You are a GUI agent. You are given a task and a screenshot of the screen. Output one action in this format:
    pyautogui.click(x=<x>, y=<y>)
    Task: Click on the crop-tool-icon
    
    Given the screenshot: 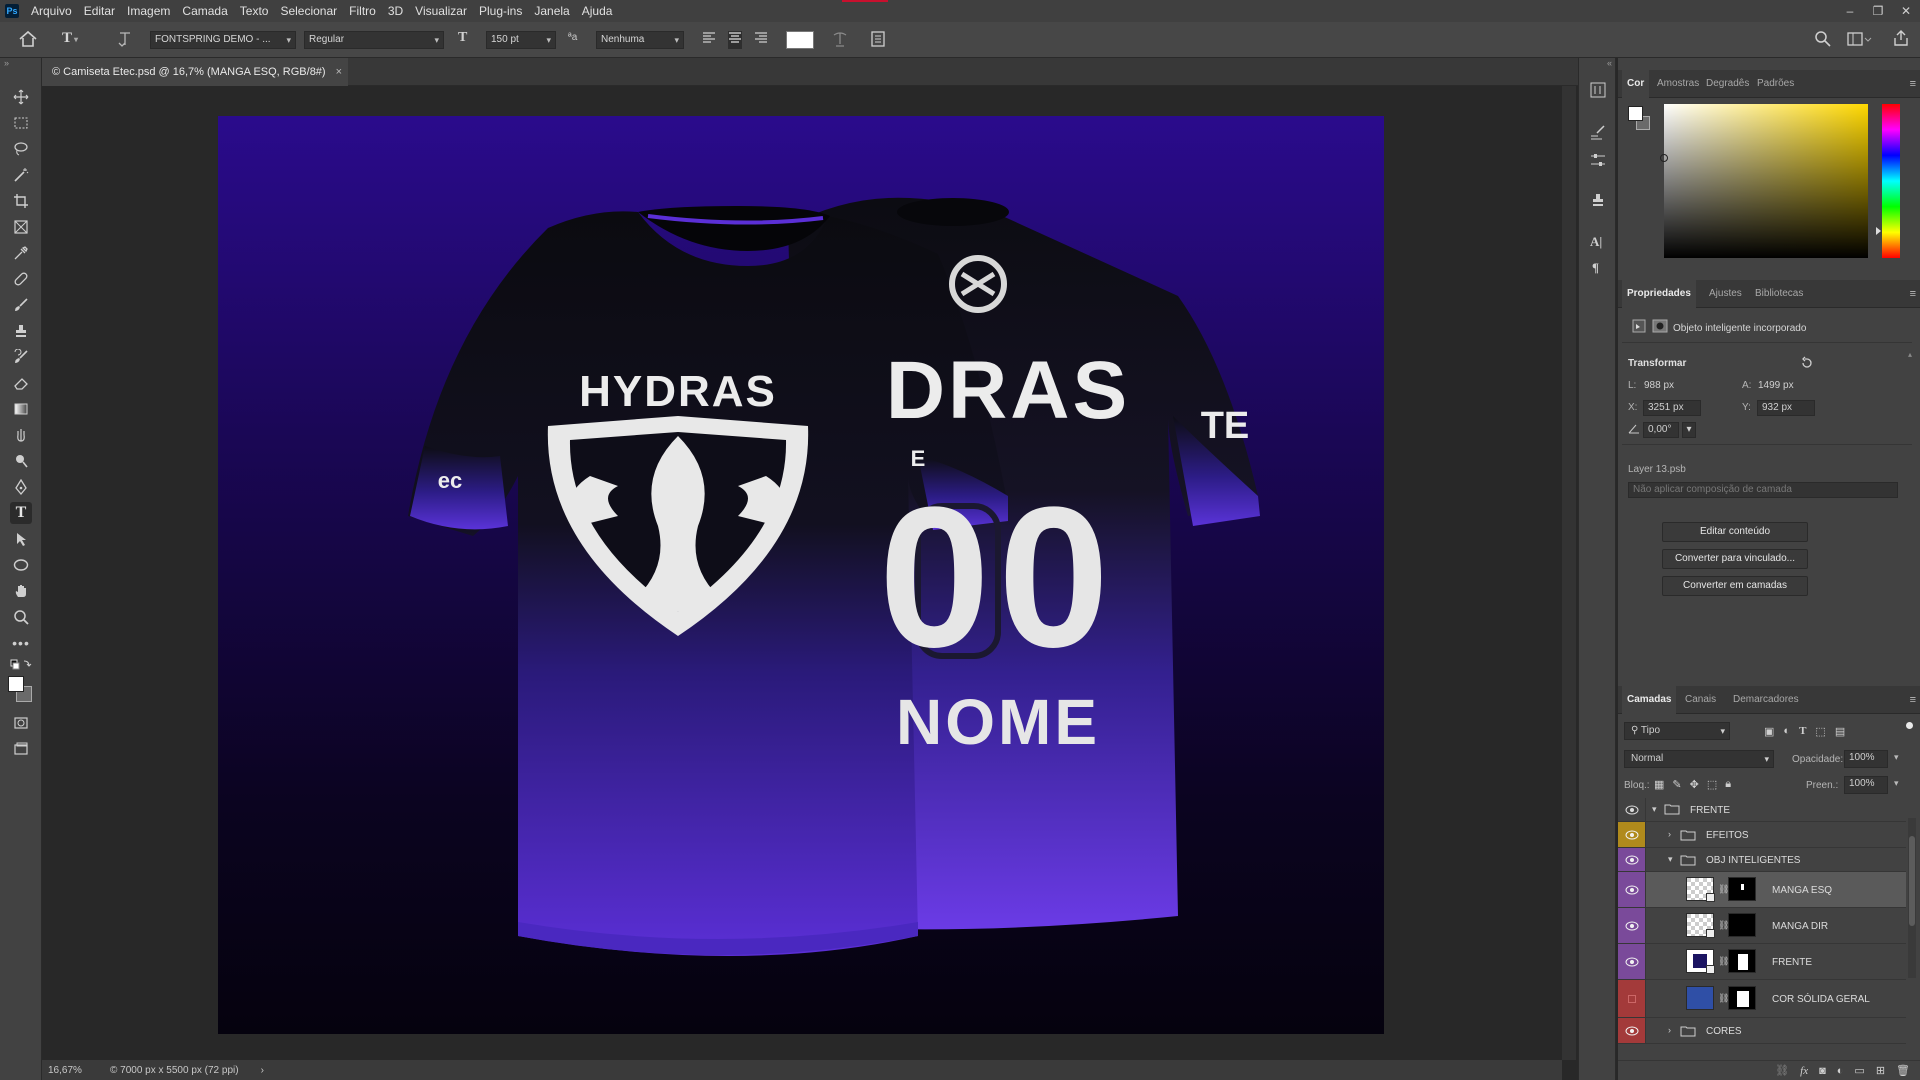 What is the action you would take?
    pyautogui.click(x=21, y=201)
    